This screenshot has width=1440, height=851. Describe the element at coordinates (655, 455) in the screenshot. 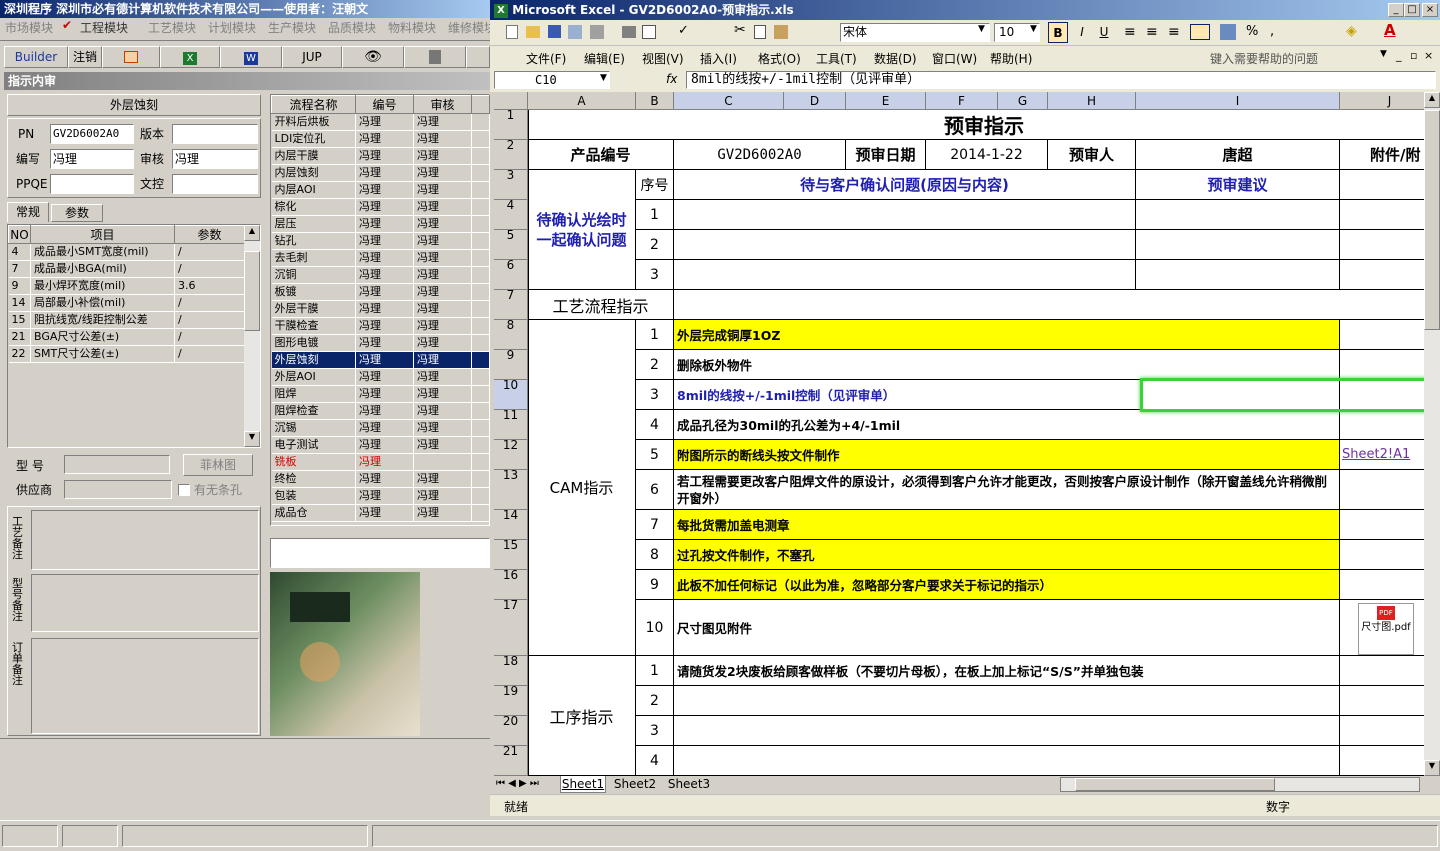

I see `cam-seq-cell: 5` at that location.